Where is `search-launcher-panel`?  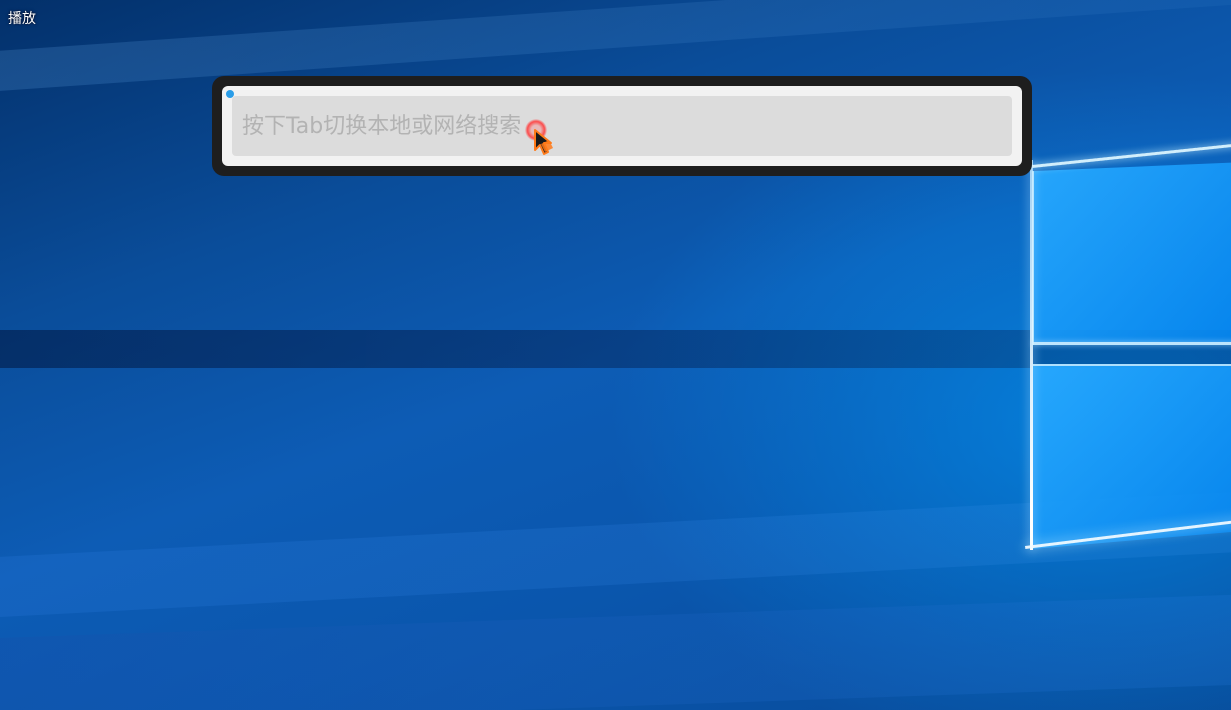 search-launcher-panel is located at coordinates (622, 126).